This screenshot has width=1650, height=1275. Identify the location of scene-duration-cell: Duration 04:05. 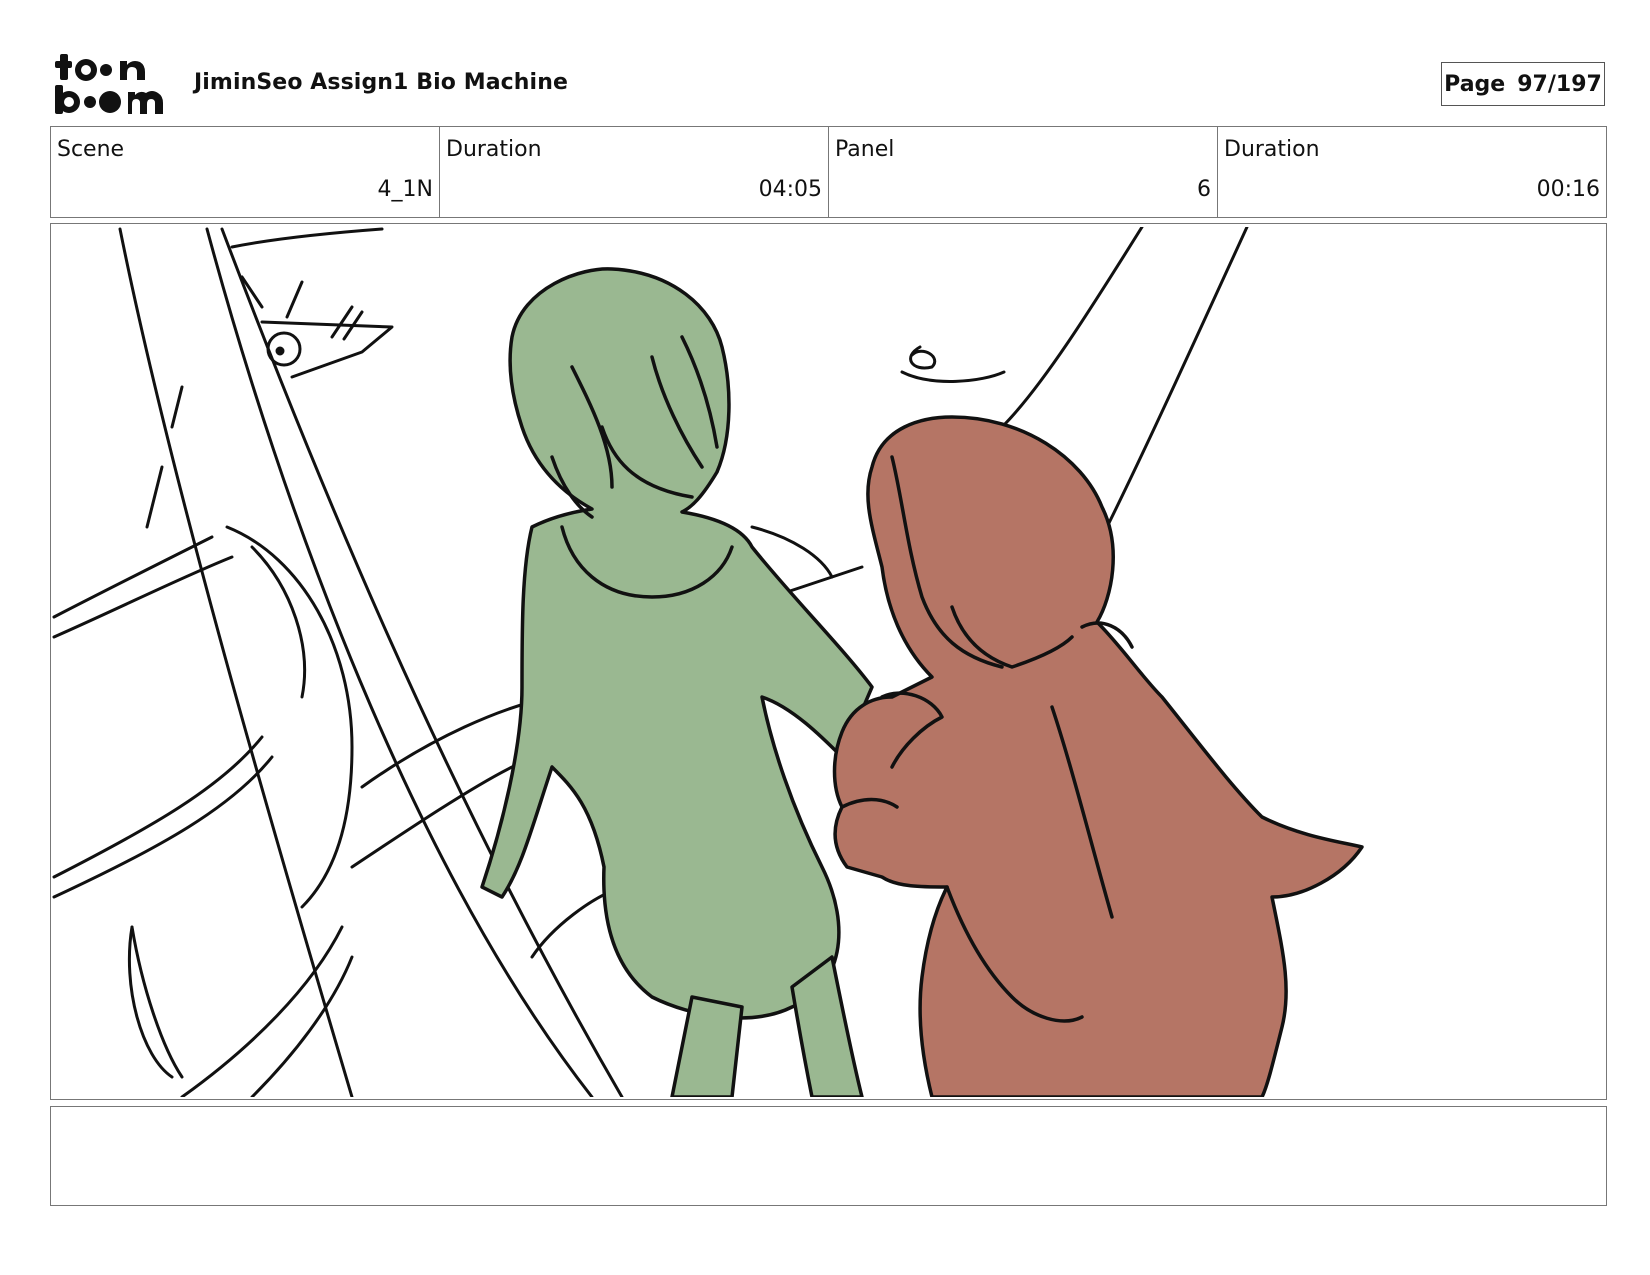
(634, 172).